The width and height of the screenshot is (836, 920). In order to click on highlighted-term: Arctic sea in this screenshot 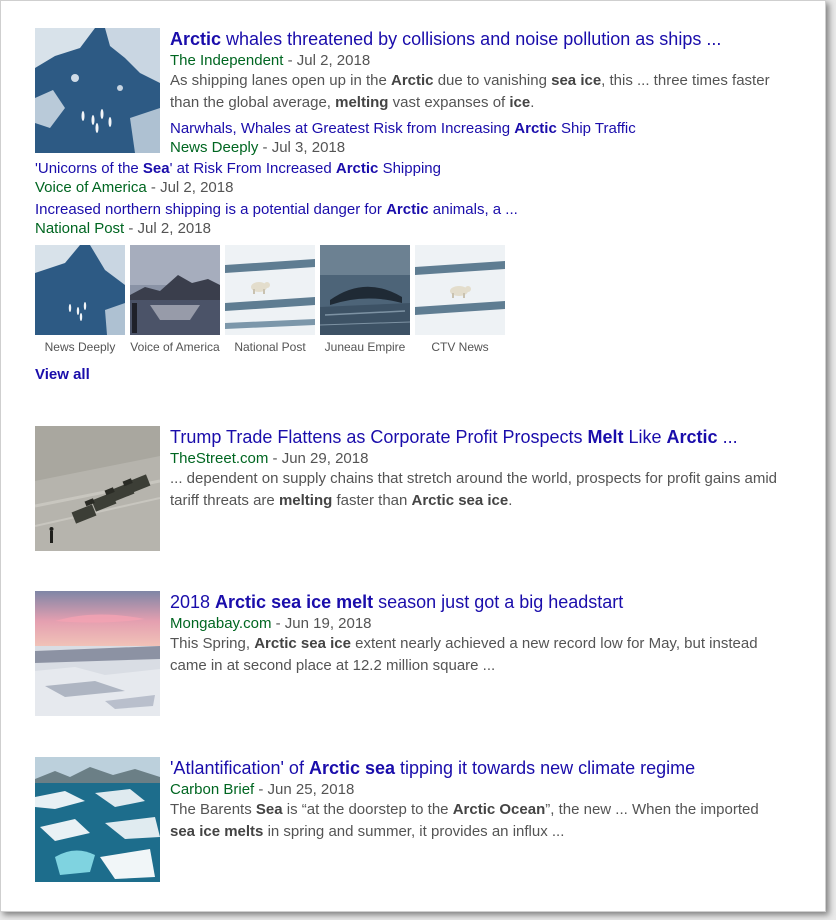, I will do `click(352, 768)`.